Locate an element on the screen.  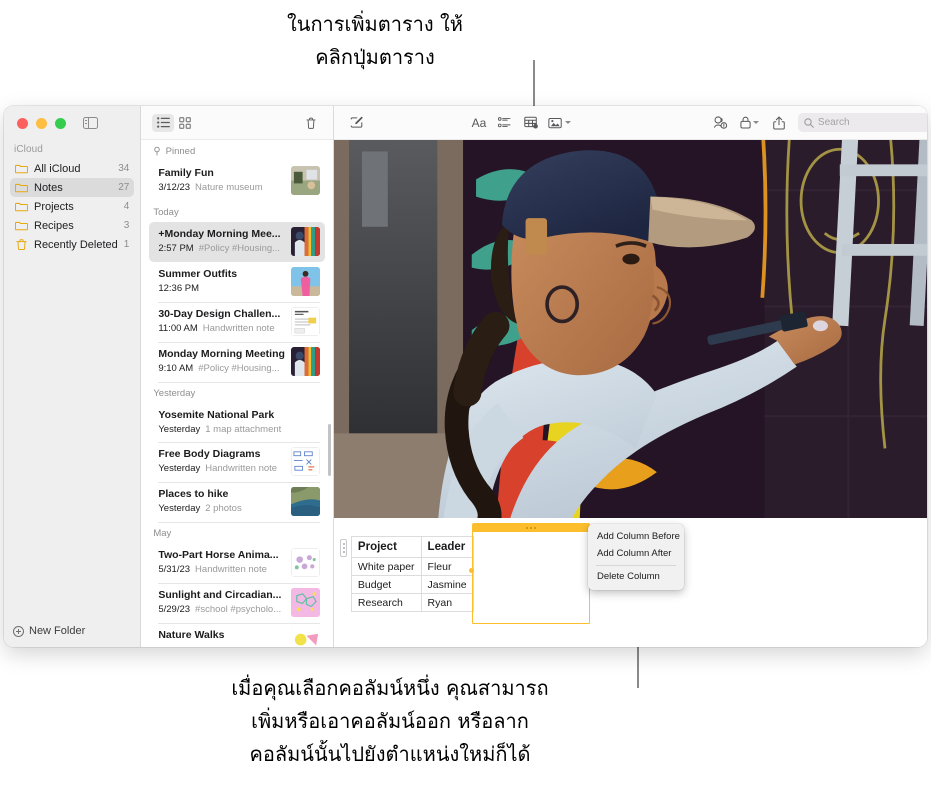
table-row-grip-handle is located at coordinates (343, 548).